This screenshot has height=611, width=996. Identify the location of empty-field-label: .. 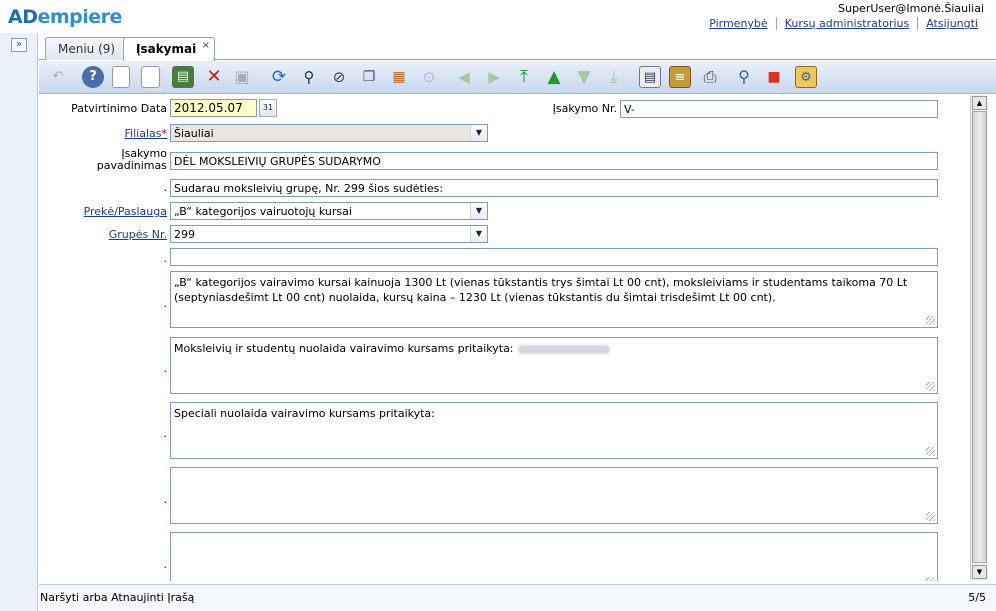
(165, 258).